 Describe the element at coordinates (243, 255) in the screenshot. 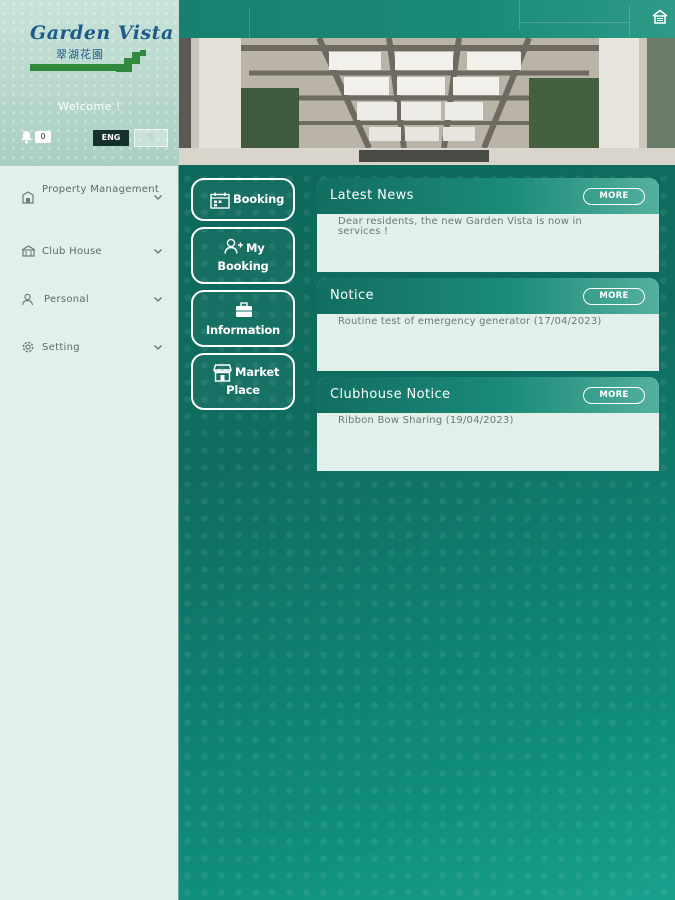

I see `my-booking-button: My Booking` at that location.